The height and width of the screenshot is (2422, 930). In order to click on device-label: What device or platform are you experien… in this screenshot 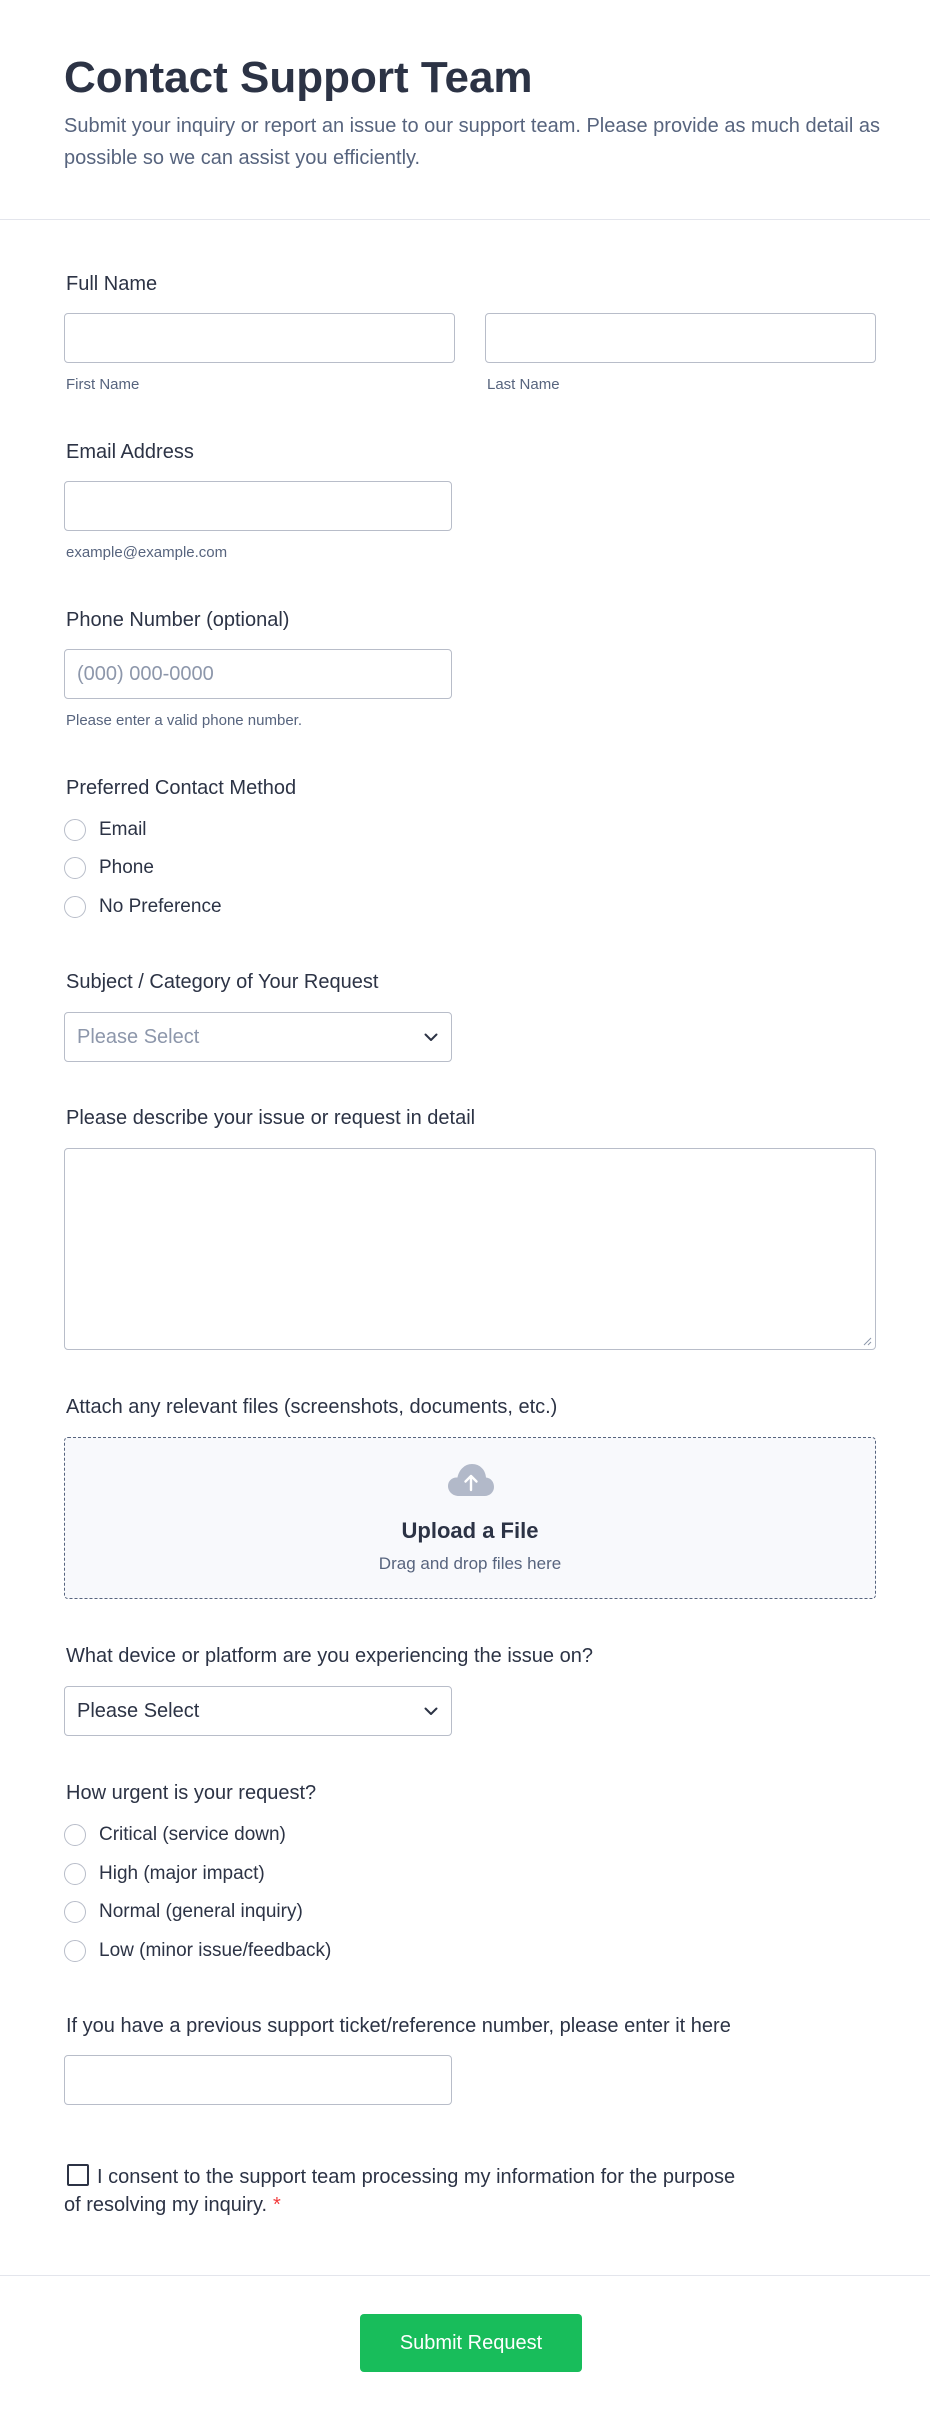, I will do `click(329, 1656)`.